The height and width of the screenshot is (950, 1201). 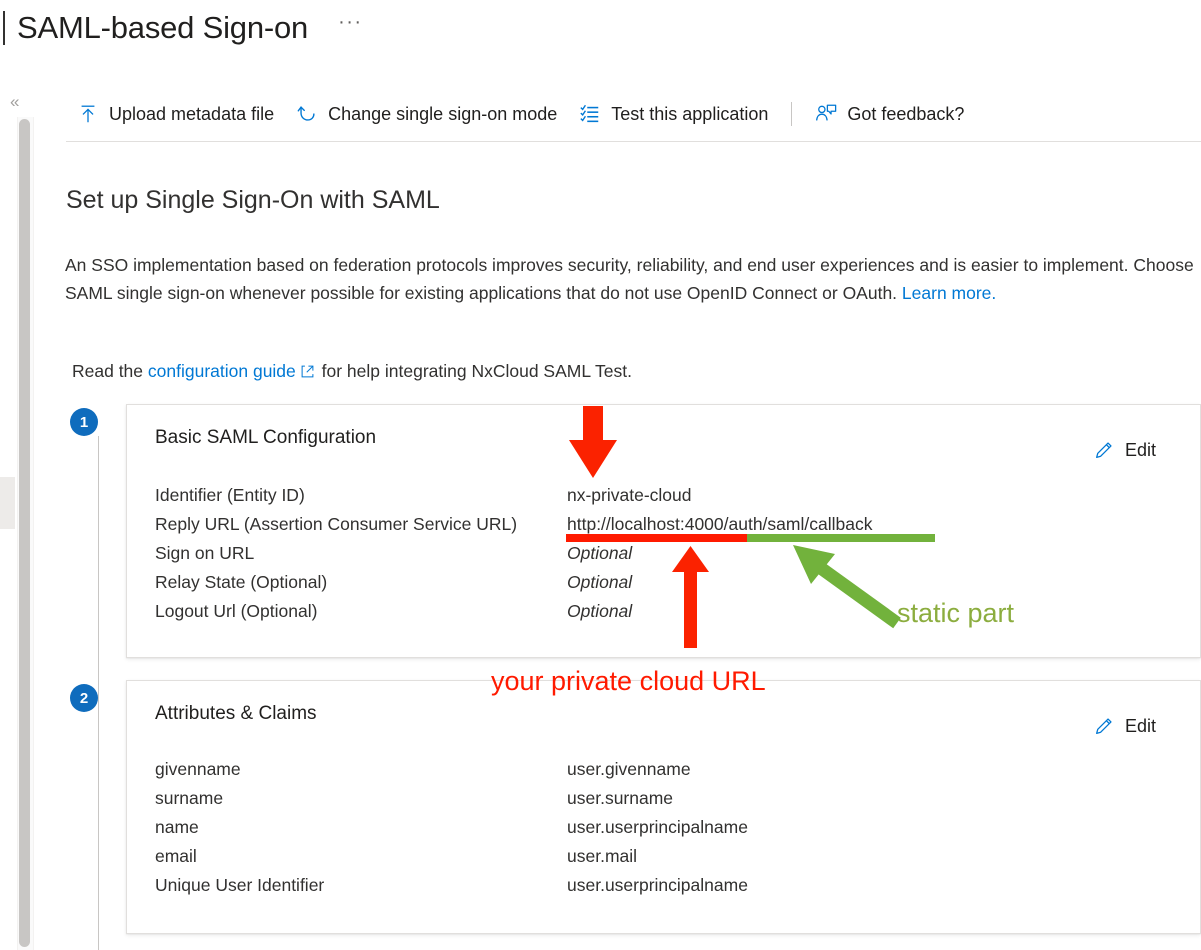 What do you see at coordinates (205, 553) in the screenshot?
I see `row-key: Sign on URL` at bounding box center [205, 553].